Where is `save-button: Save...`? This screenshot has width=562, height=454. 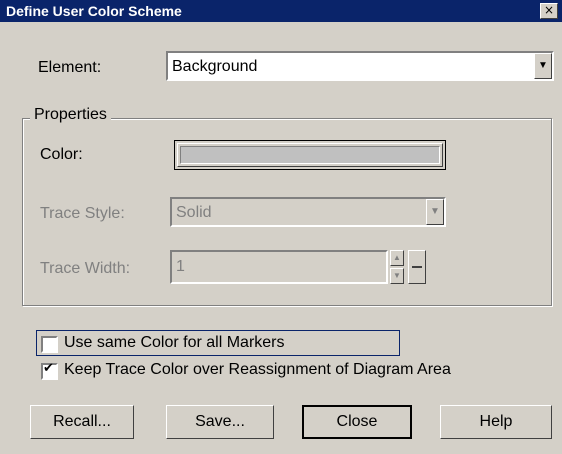
save-button: Save... is located at coordinates (220, 422).